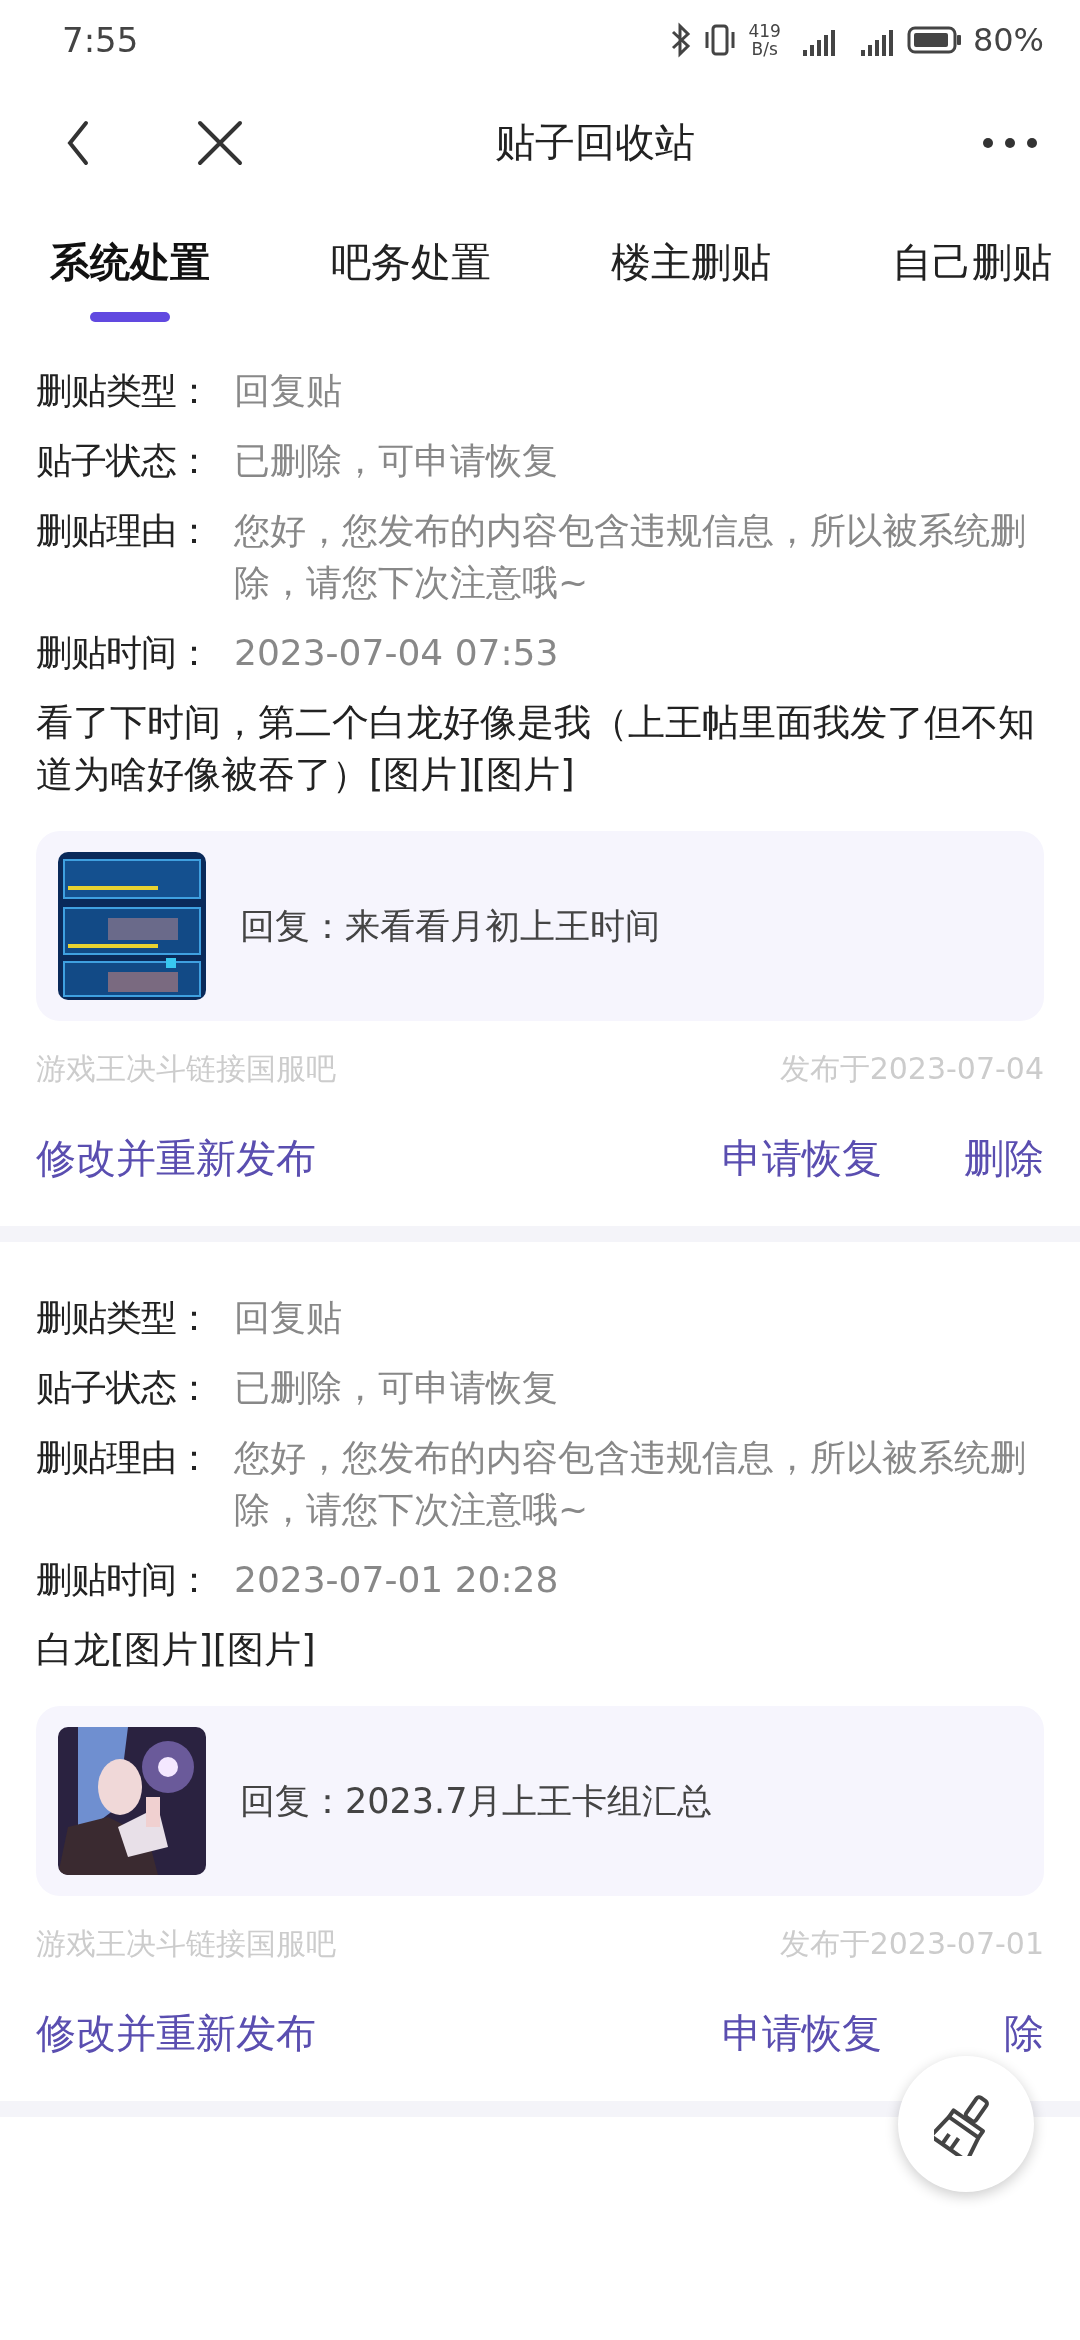 The width and height of the screenshot is (1080, 2340). Describe the element at coordinates (100, 40) in the screenshot. I see `status-time: 7:55` at that location.